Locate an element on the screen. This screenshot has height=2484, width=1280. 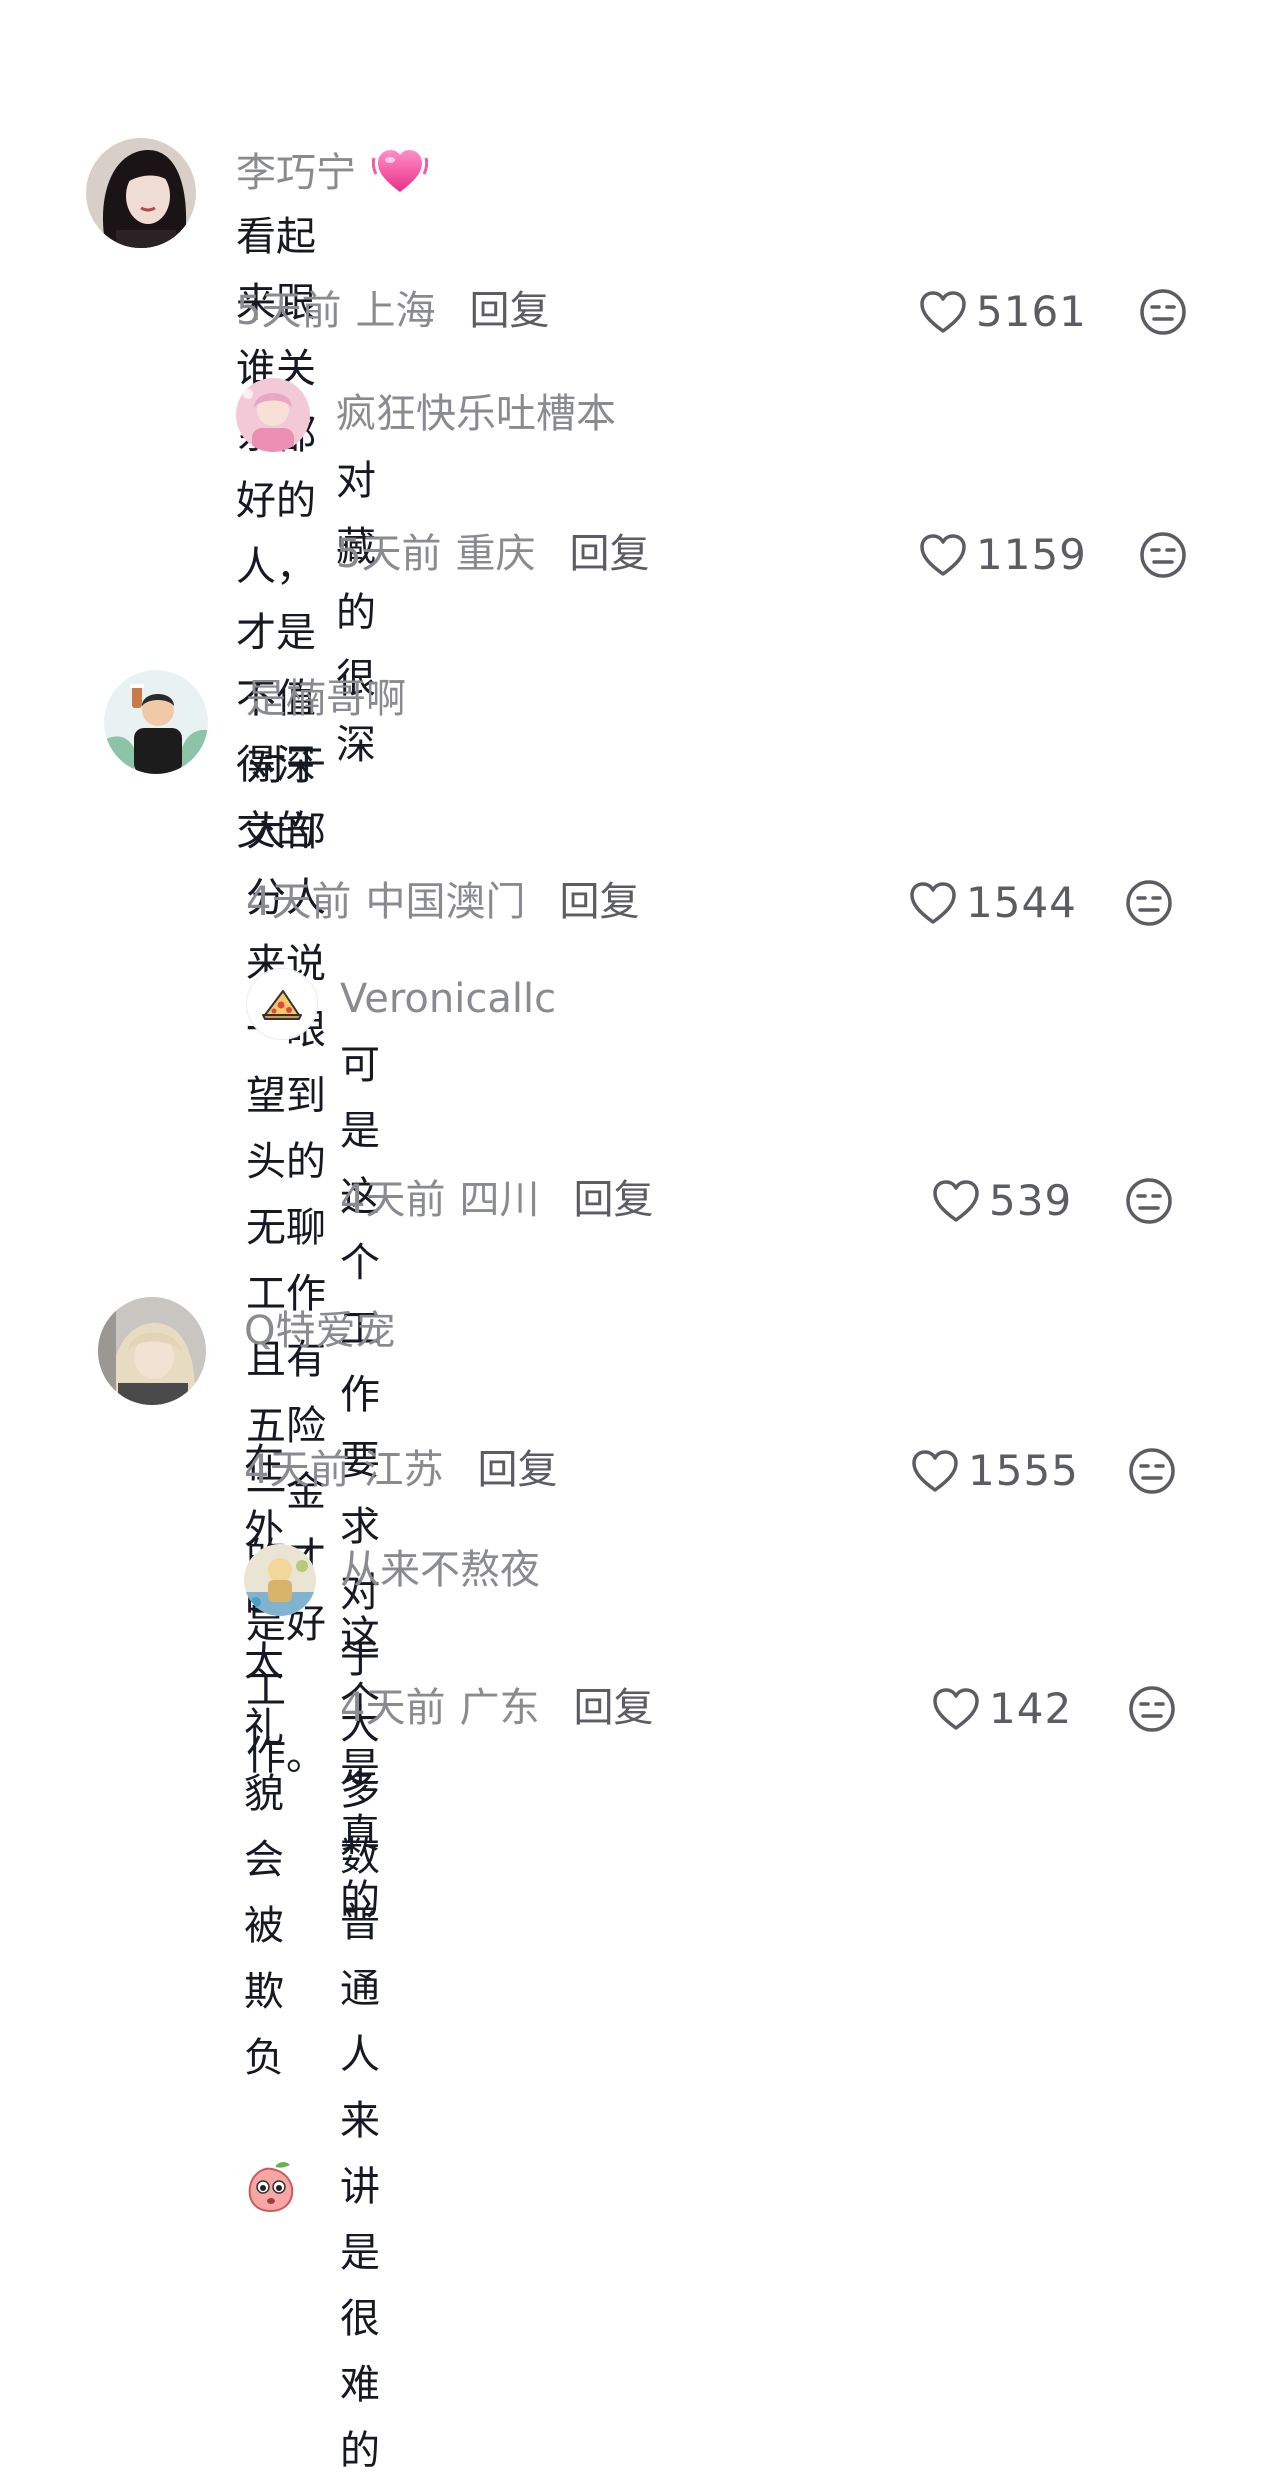
username: 李巧宁 is located at coordinates (296, 173).